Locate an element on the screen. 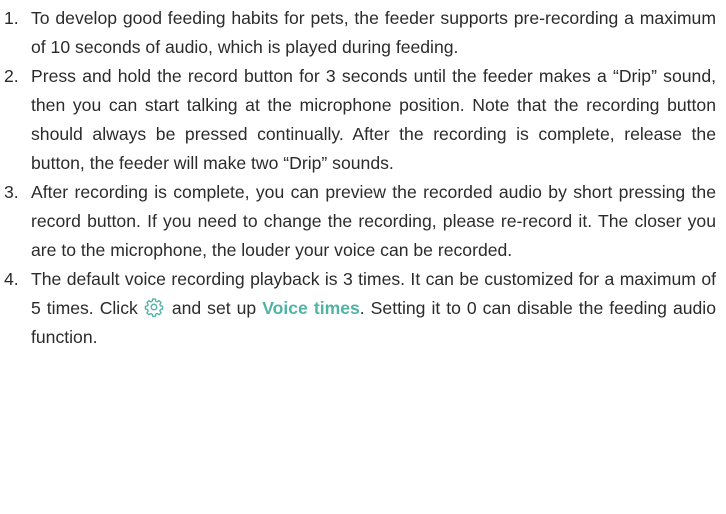 The image size is (726, 514). step-number: 4. is located at coordinates (11, 279).